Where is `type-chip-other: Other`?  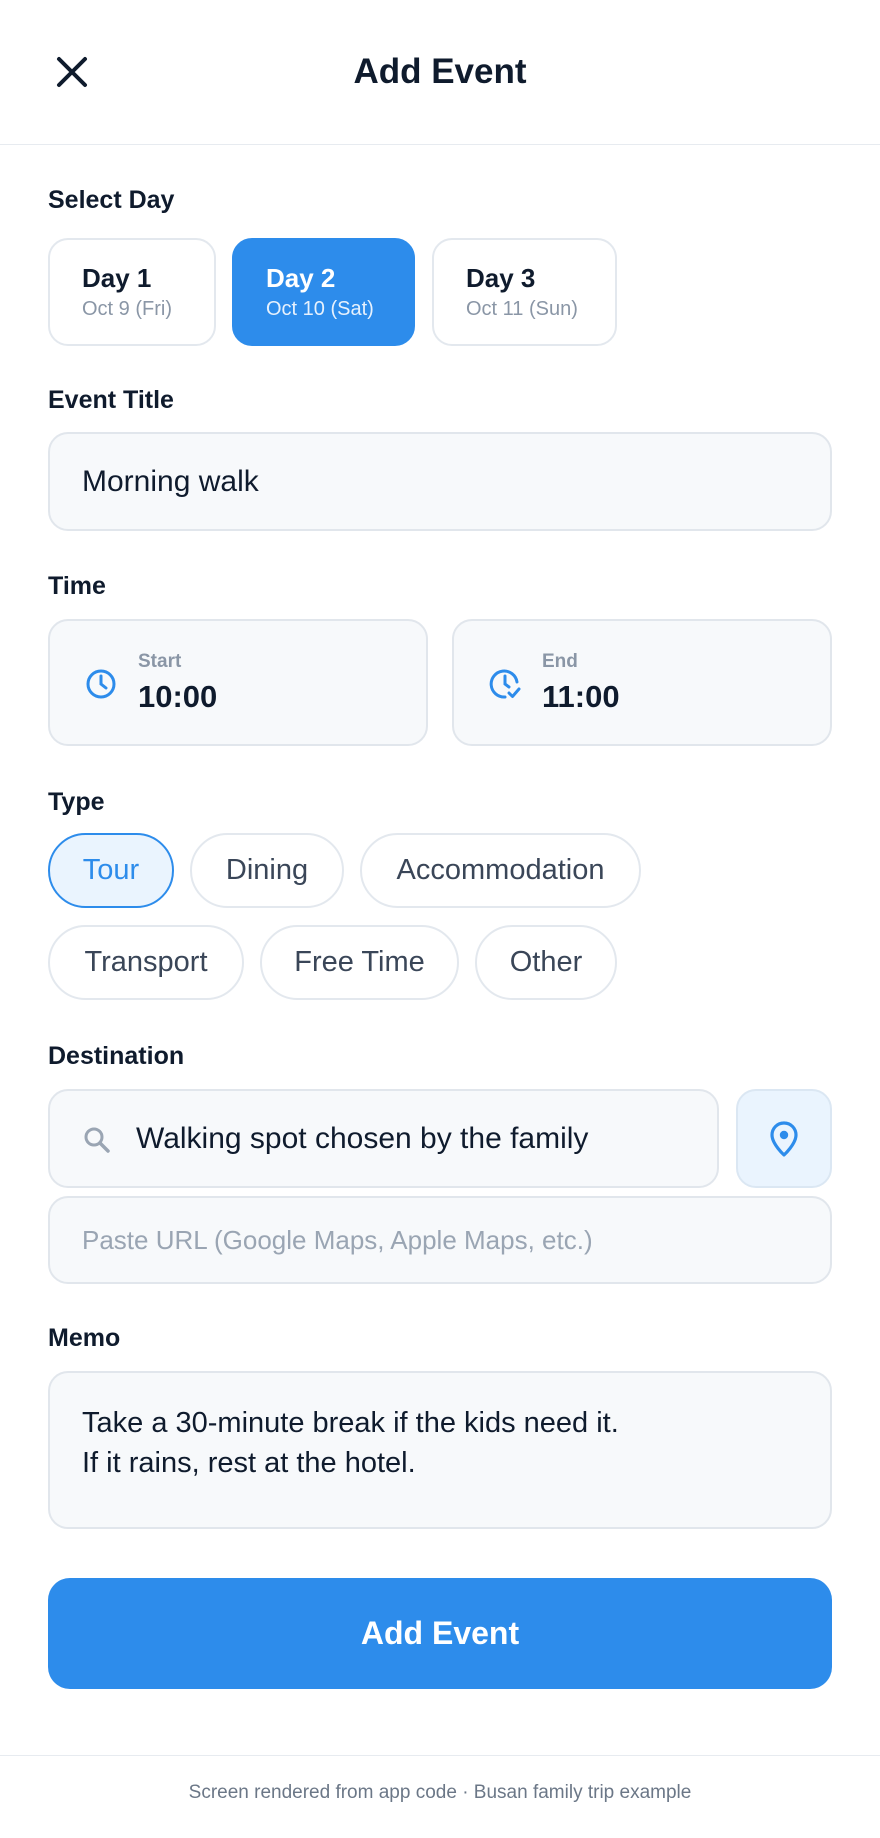 type-chip-other: Other is located at coordinates (546, 962).